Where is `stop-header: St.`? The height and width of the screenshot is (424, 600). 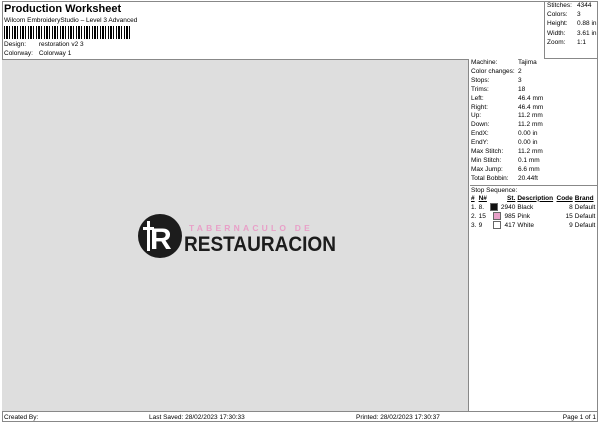 stop-header: St. is located at coordinates (511, 198).